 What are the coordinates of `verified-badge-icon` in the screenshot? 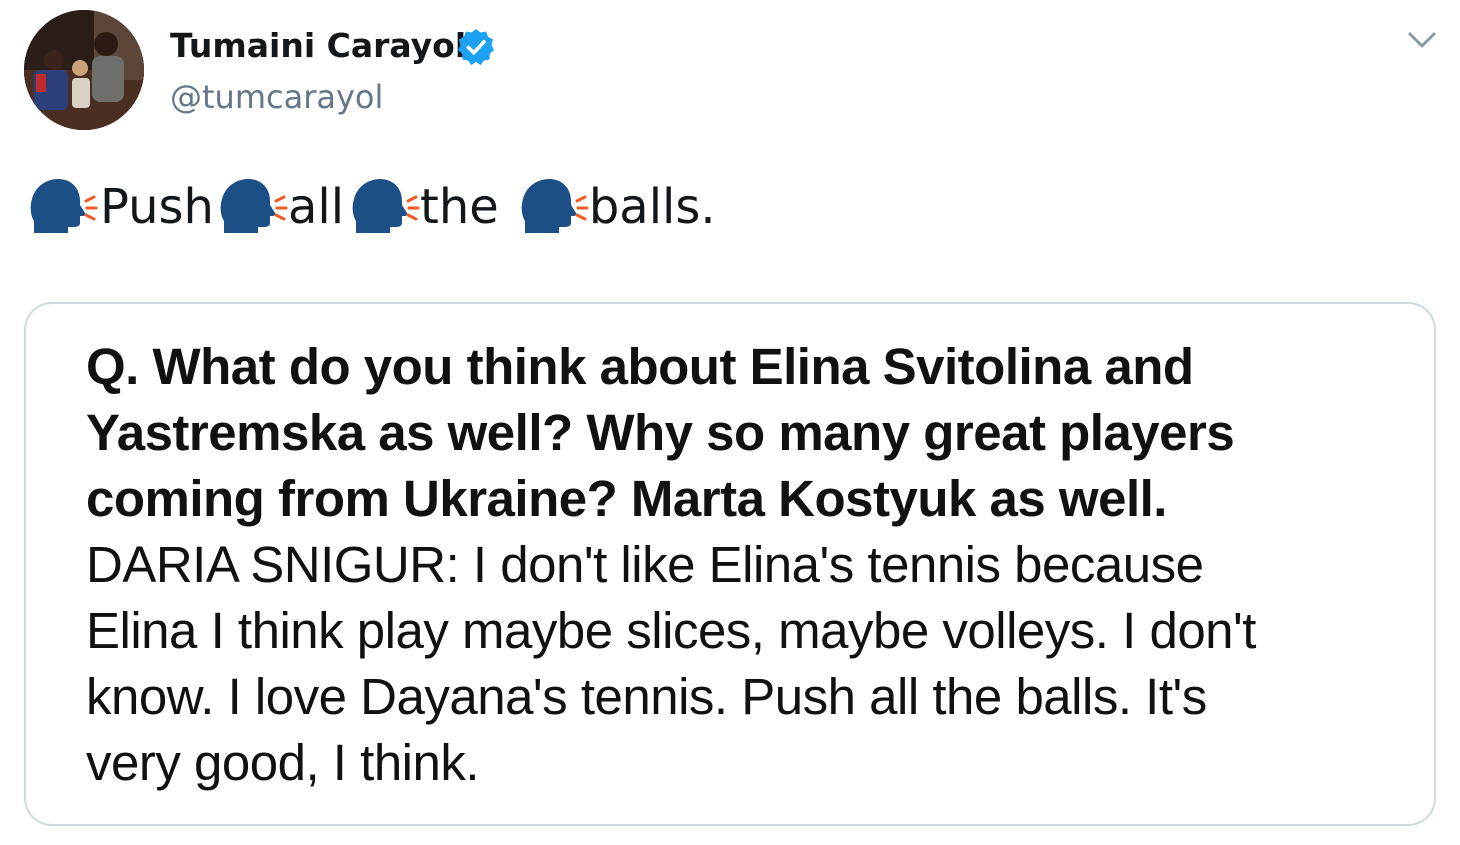 It's located at (476, 47).